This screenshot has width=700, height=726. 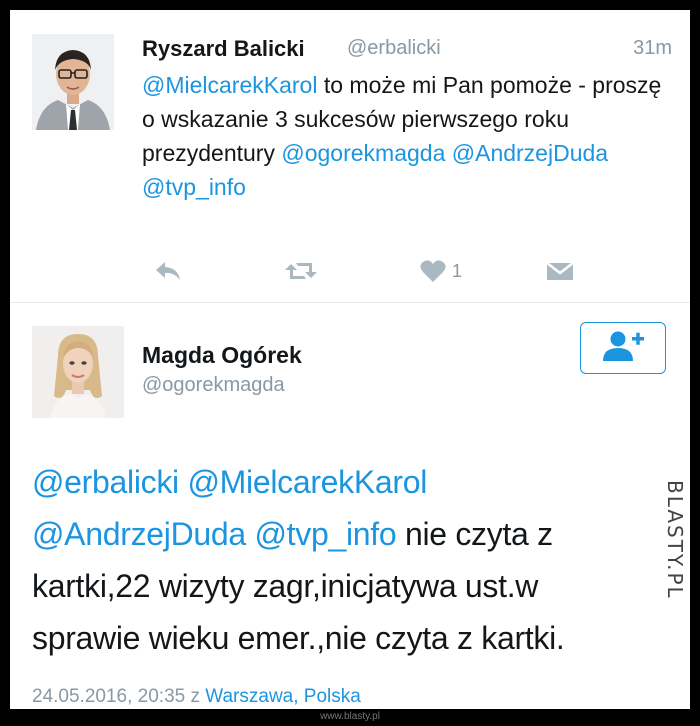 What do you see at coordinates (358, 271) in the screenshot?
I see `tweet-actions: 1` at bounding box center [358, 271].